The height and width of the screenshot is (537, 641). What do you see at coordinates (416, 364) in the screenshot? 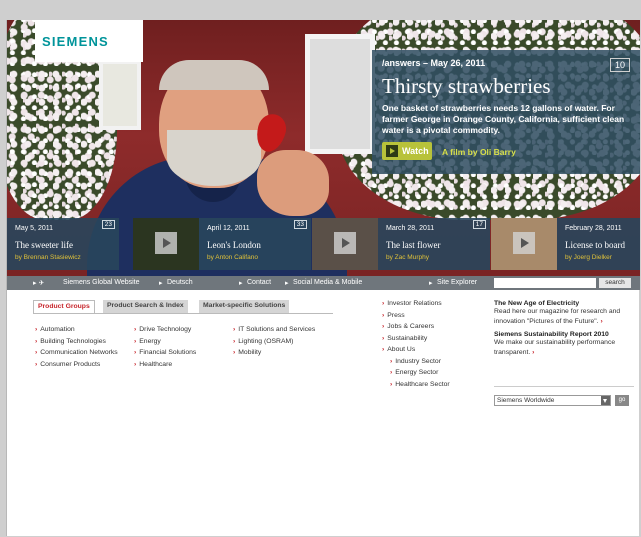
I see `list-item: › Industry Sector` at bounding box center [416, 364].